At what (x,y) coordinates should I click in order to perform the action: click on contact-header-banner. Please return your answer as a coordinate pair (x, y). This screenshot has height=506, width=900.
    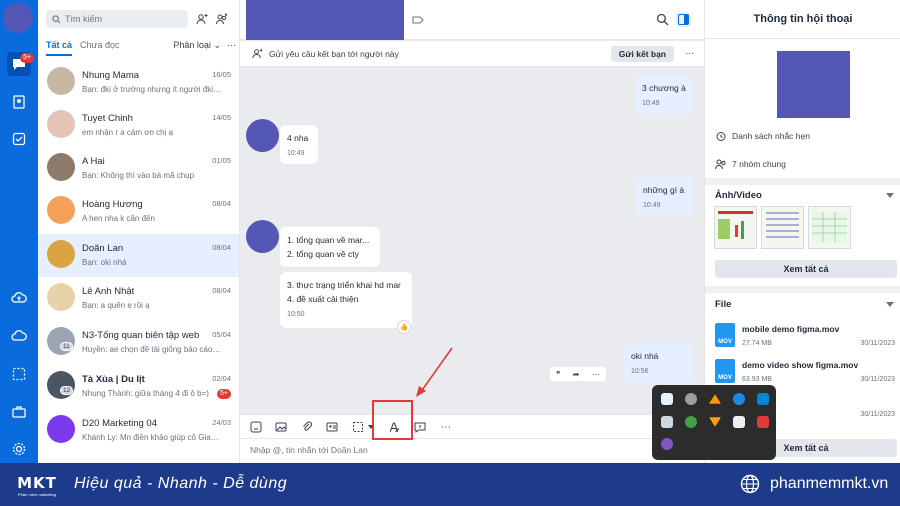
    Looking at the image, I should click on (325, 20).